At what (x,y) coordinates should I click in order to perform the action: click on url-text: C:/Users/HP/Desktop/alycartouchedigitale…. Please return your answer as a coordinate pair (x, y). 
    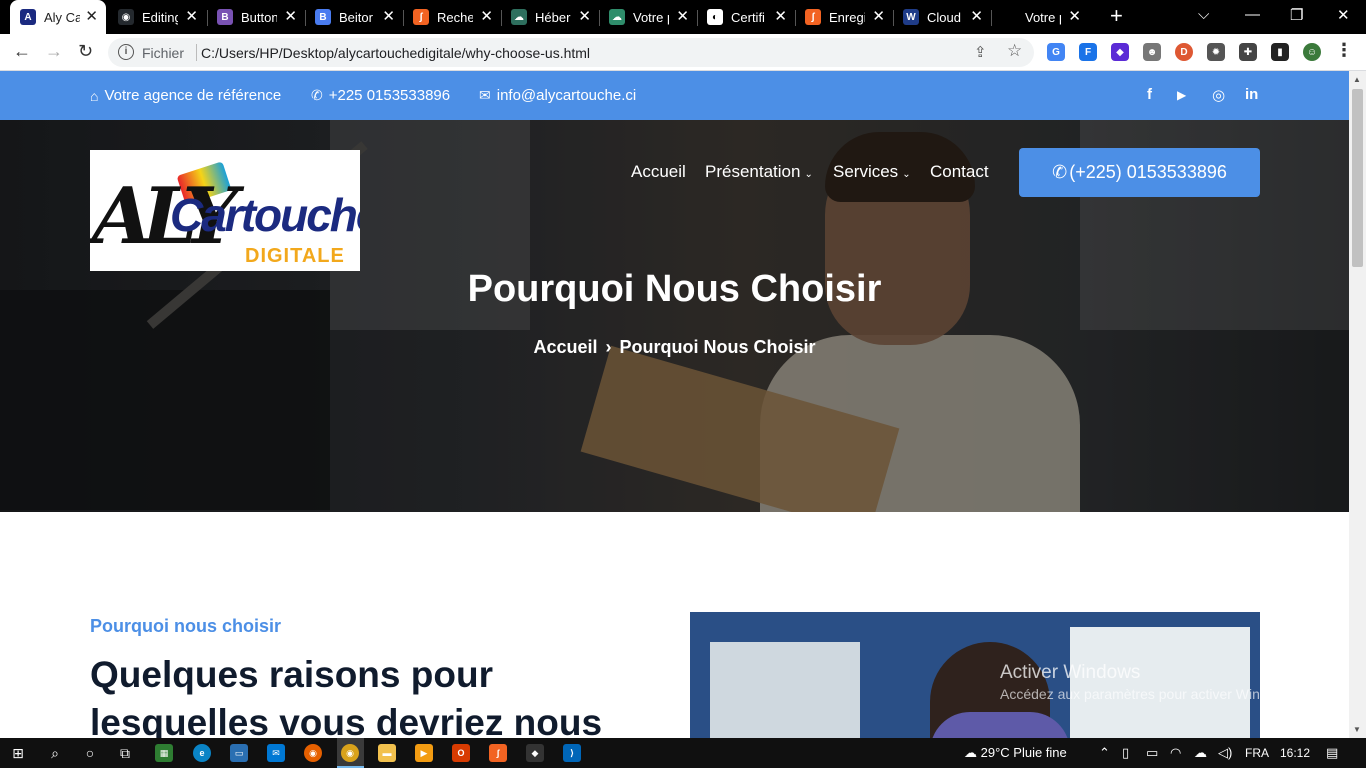
    Looking at the image, I should click on (395, 53).